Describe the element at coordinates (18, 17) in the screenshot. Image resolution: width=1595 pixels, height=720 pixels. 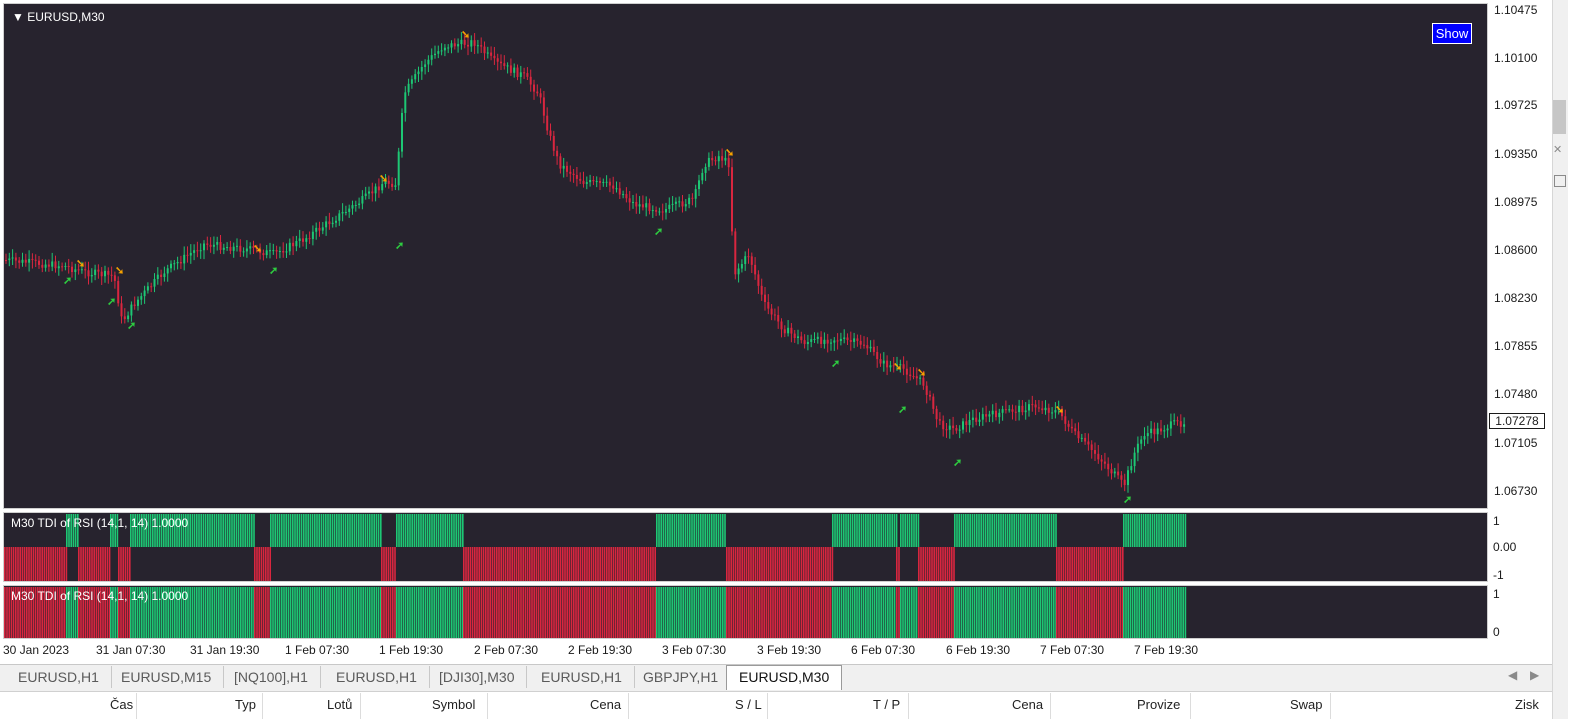
I see `collapse-triangle-icon: ▼` at that location.